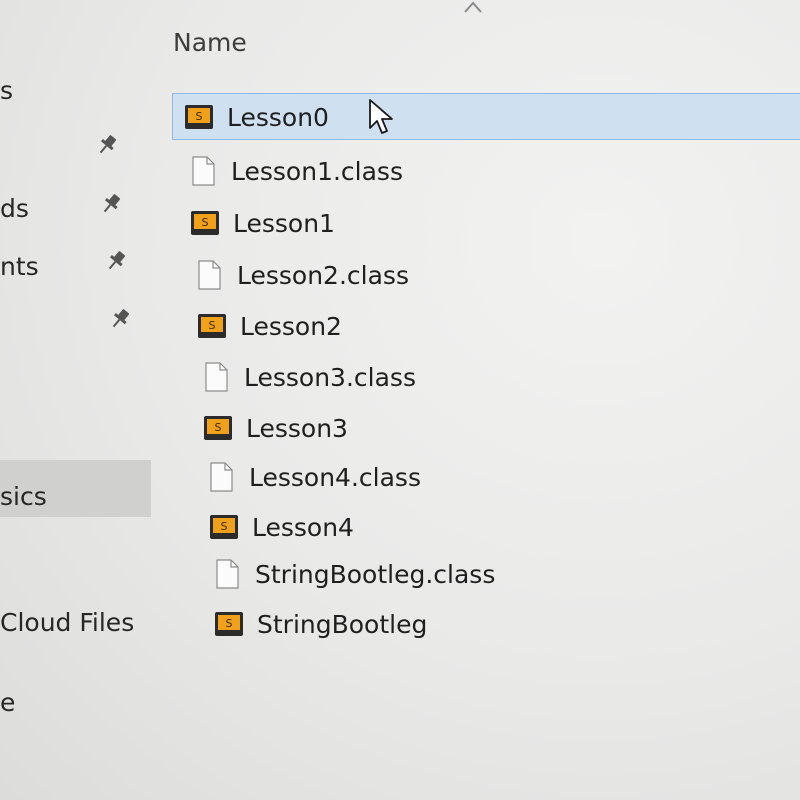  Describe the element at coordinates (323, 275) in the screenshot. I see `file-name: Lesson2.class` at that location.